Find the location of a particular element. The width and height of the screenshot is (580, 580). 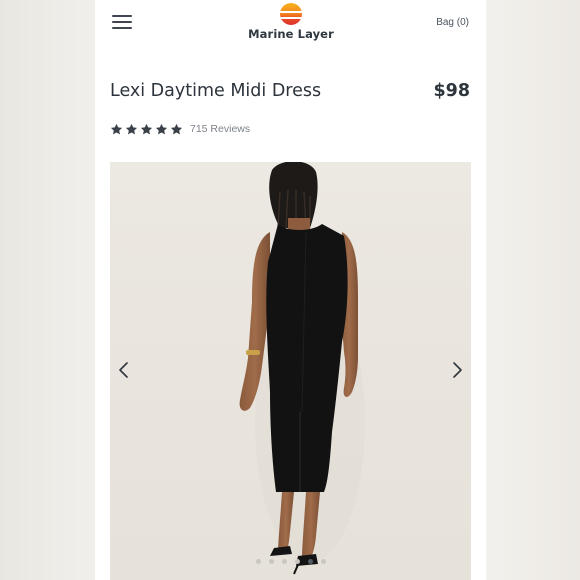

chevron-left-icon is located at coordinates (124, 370).